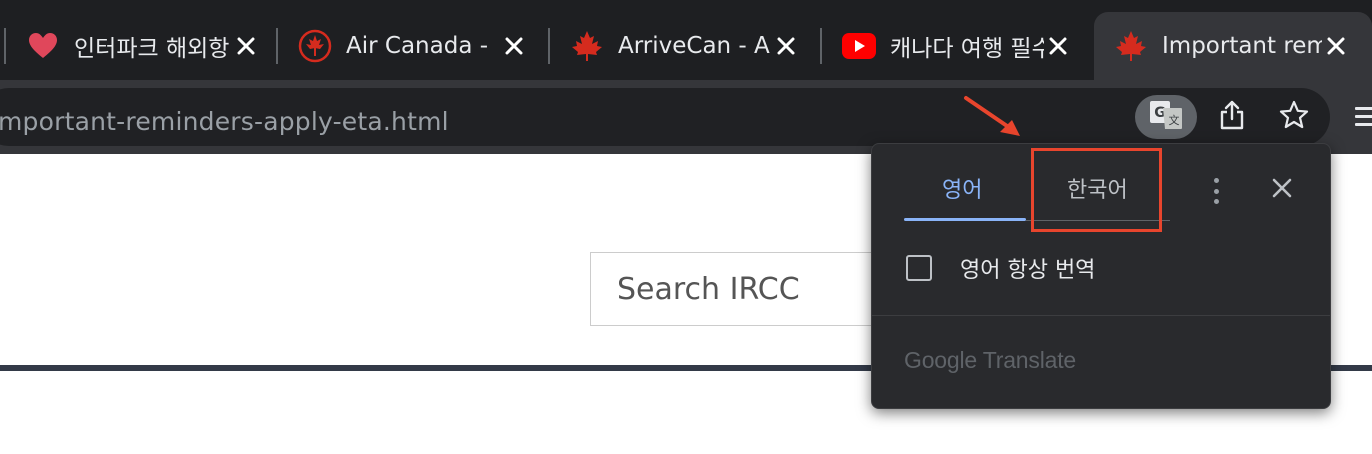  I want to click on tab-title: ArriveCan - A, so click(694, 46).